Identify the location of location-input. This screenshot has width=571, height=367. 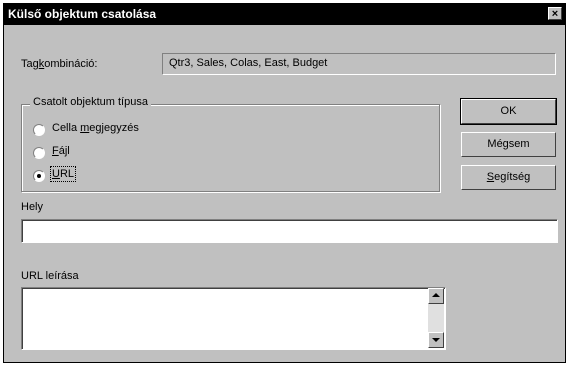
(289, 231).